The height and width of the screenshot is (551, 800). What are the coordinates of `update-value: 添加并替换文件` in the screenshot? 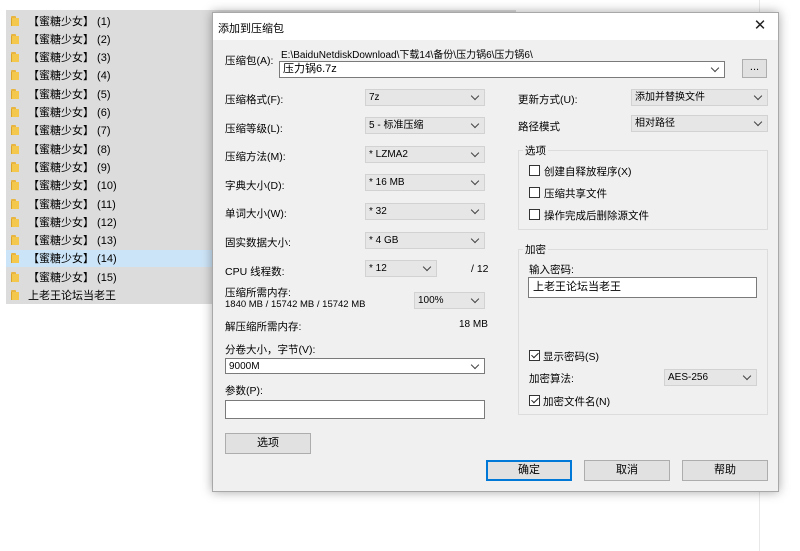 It's located at (670, 97).